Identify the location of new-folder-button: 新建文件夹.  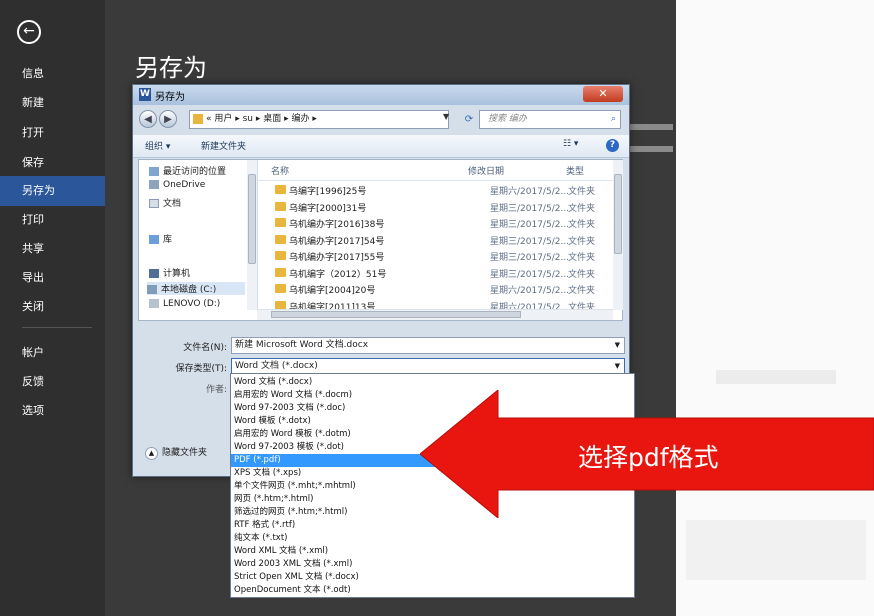
(223, 145).